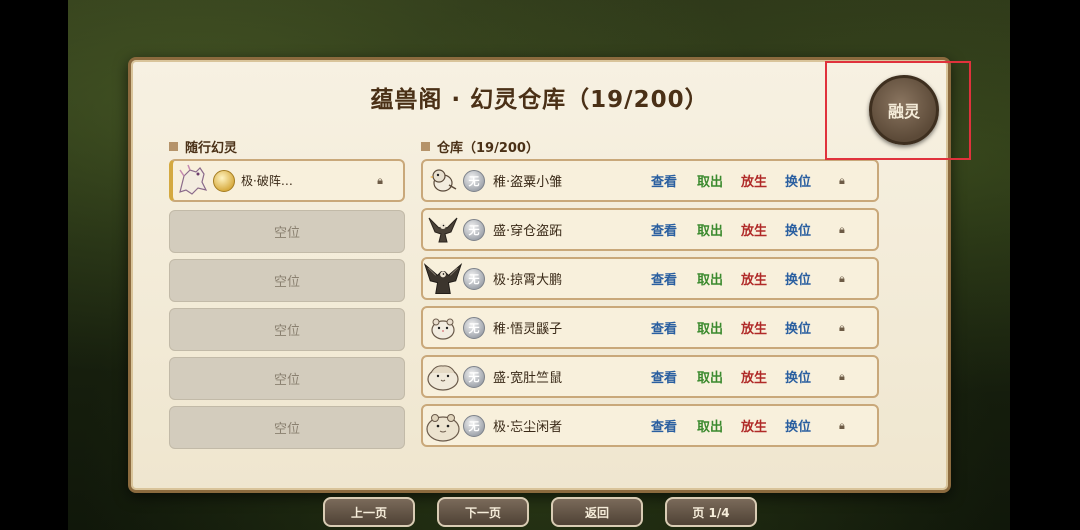  I want to click on companion-slot-3: 空位, so click(287, 280).